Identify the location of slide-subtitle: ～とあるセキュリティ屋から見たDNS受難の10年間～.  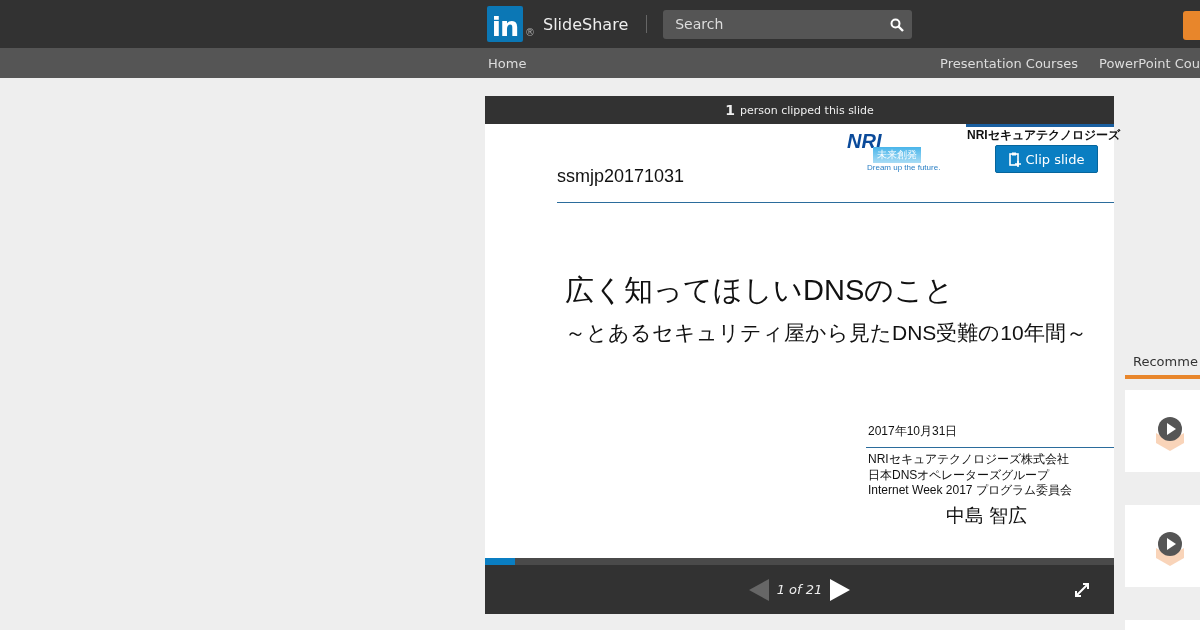
(826, 333).